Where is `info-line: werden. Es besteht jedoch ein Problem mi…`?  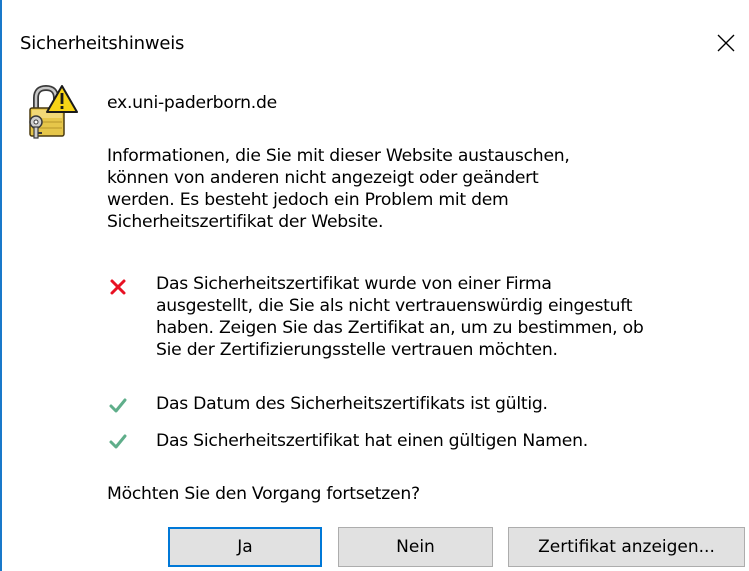
info-line: werden. Es besteht jedoch ein Problem mi… is located at coordinates (308, 200).